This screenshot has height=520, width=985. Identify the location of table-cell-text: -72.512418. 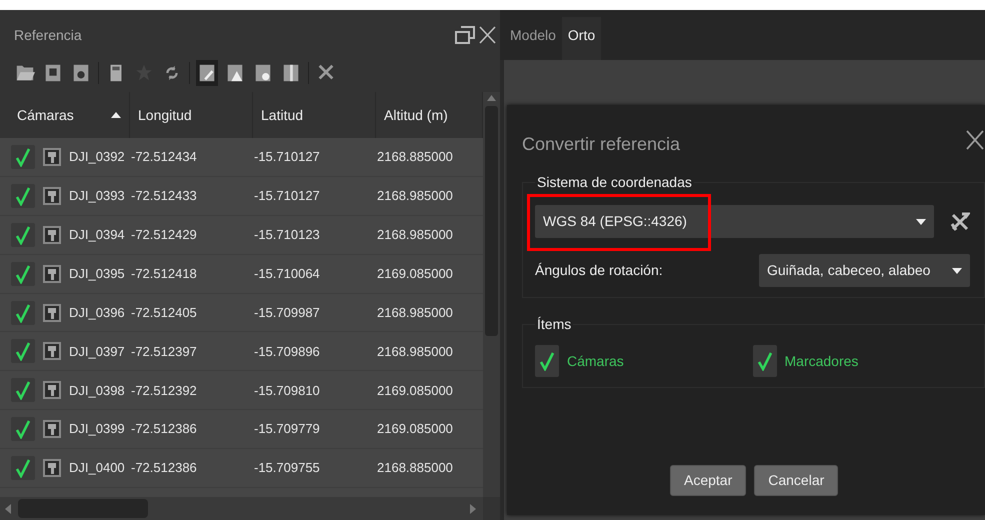
(164, 273).